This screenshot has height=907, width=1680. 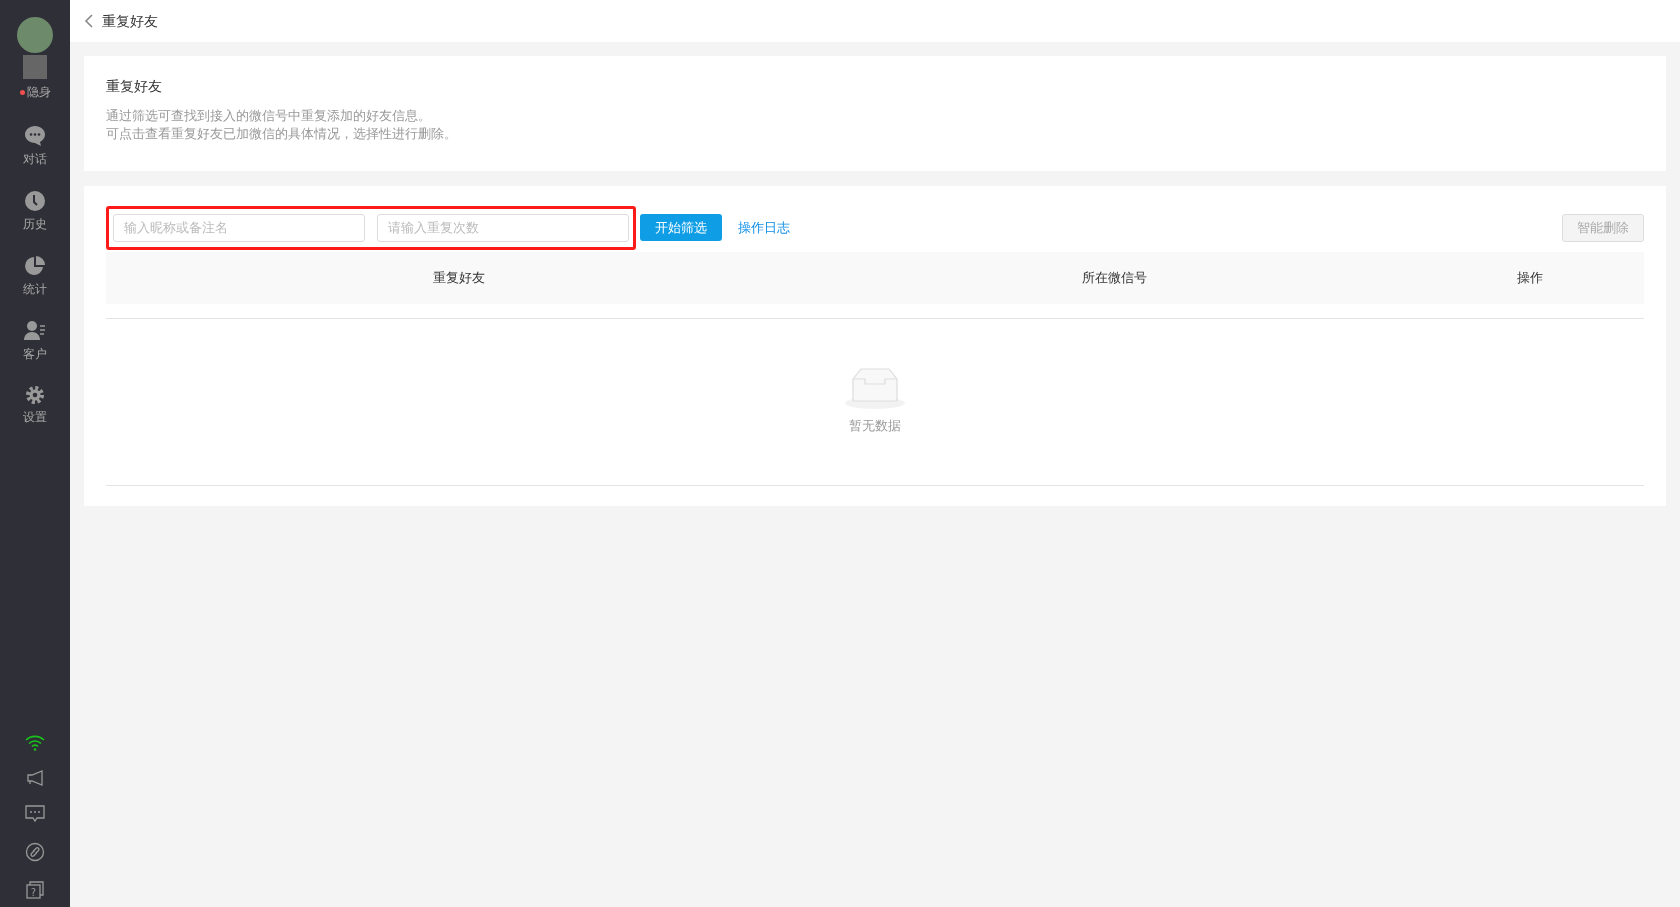 What do you see at coordinates (239, 227) in the screenshot?
I see `input-field: 输入昵称或备注名` at bounding box center [239, 227].